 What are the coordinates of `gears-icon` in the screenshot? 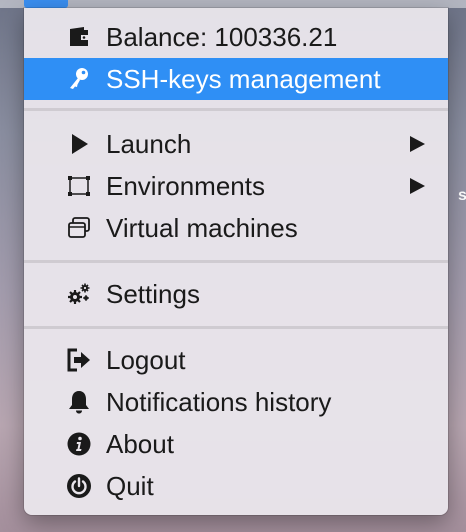 It's located at (79, 294).